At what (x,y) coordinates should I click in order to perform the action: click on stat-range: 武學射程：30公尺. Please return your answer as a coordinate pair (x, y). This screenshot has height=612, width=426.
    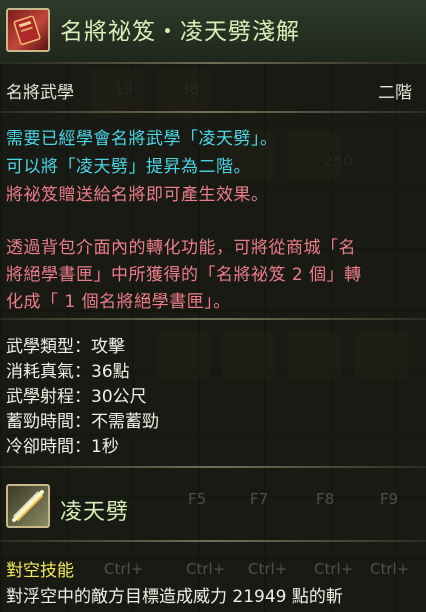
    Looking at the image, I should click on (76, 397).